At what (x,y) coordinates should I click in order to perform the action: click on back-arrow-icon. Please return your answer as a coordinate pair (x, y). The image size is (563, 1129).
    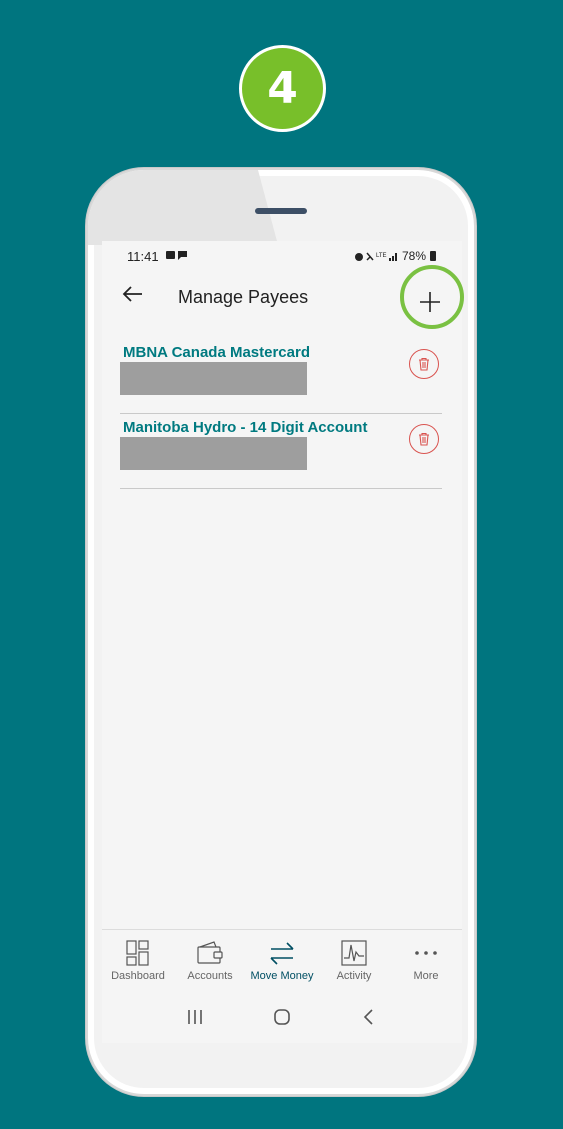
    Looking at the image, I should click on (132, 294).